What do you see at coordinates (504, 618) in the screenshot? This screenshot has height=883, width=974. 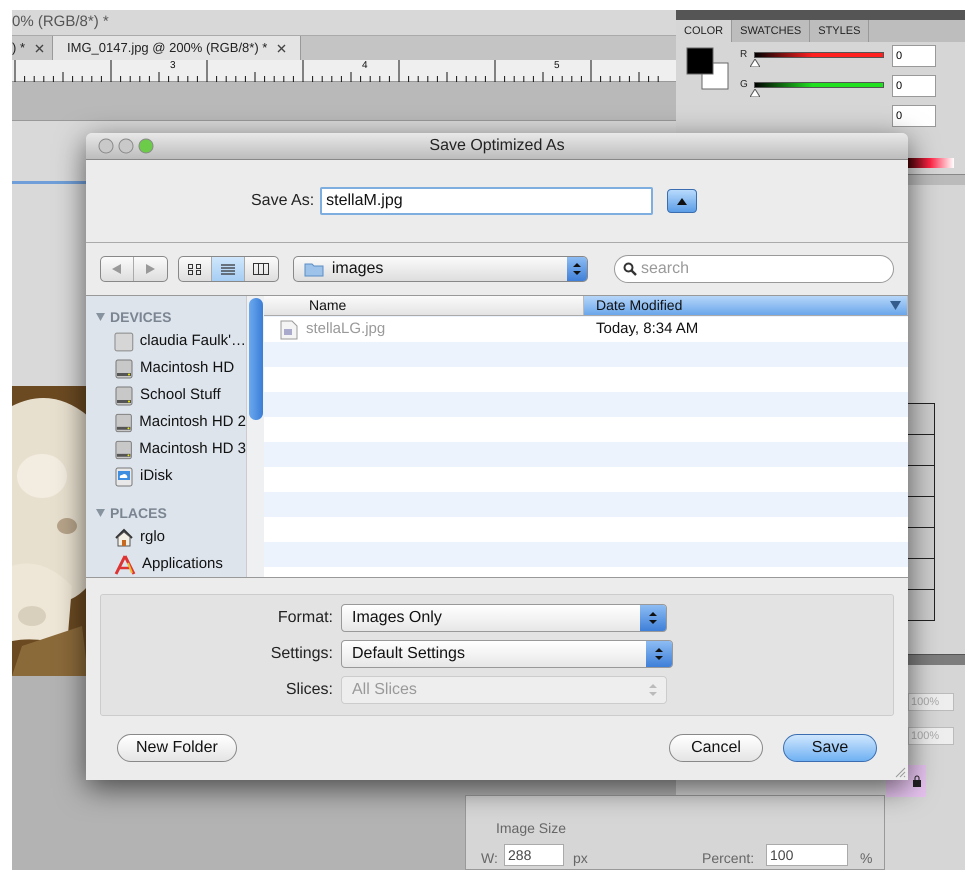 I see `popup-menu: Images Only` at bounding box center [504, 618].